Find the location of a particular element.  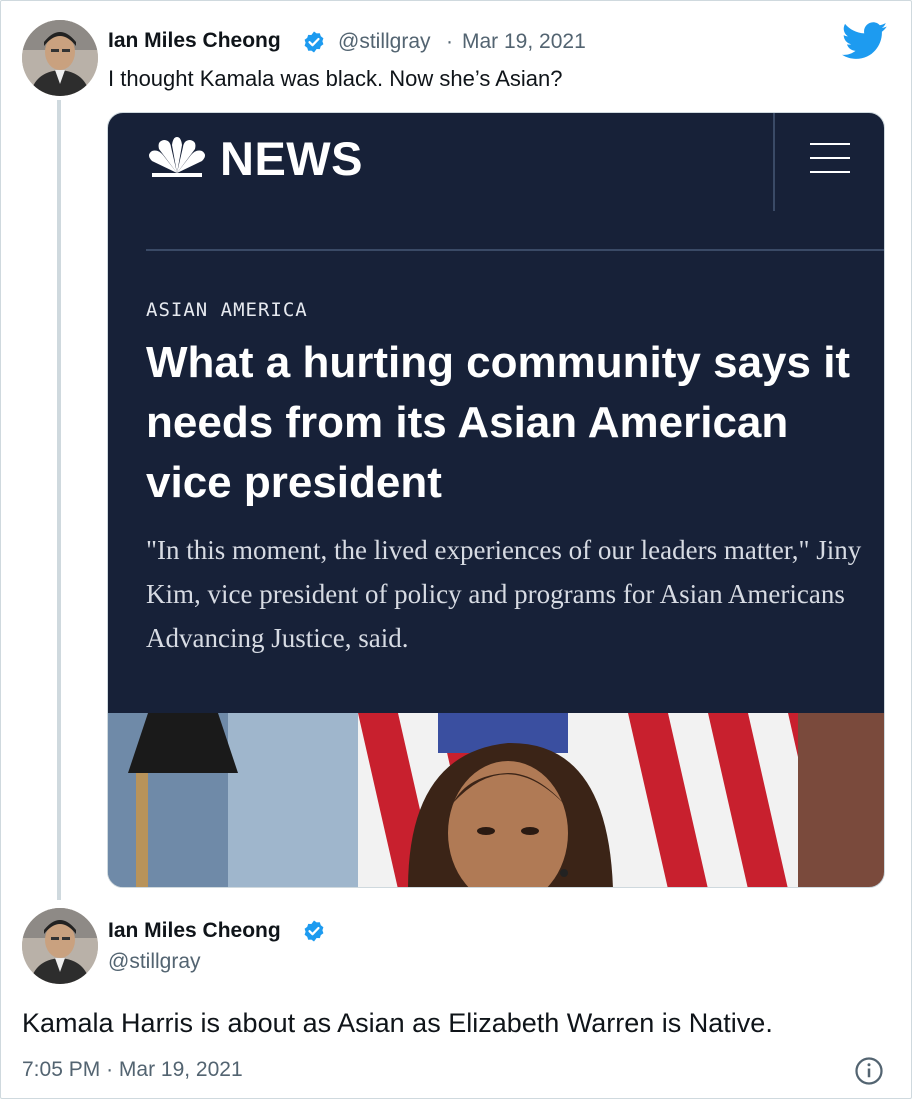

hamburger-menu-icon is located at coordinates (830, 158).